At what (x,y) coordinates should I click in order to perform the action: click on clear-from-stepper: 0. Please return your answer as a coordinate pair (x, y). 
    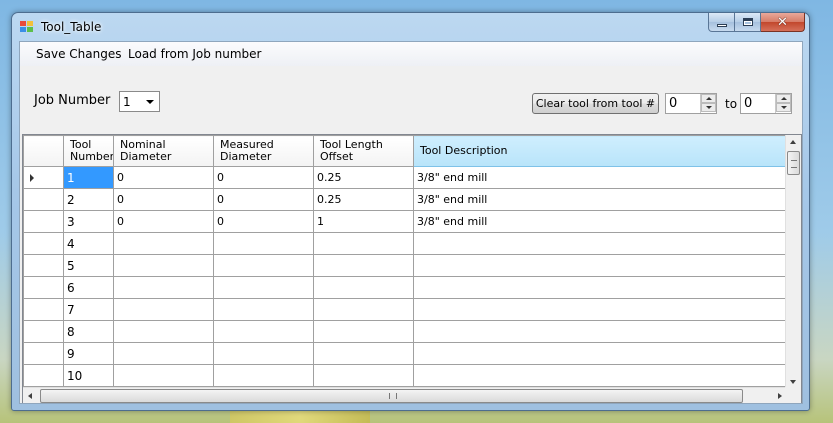
    Looking at the image, I should click on (691, 103).